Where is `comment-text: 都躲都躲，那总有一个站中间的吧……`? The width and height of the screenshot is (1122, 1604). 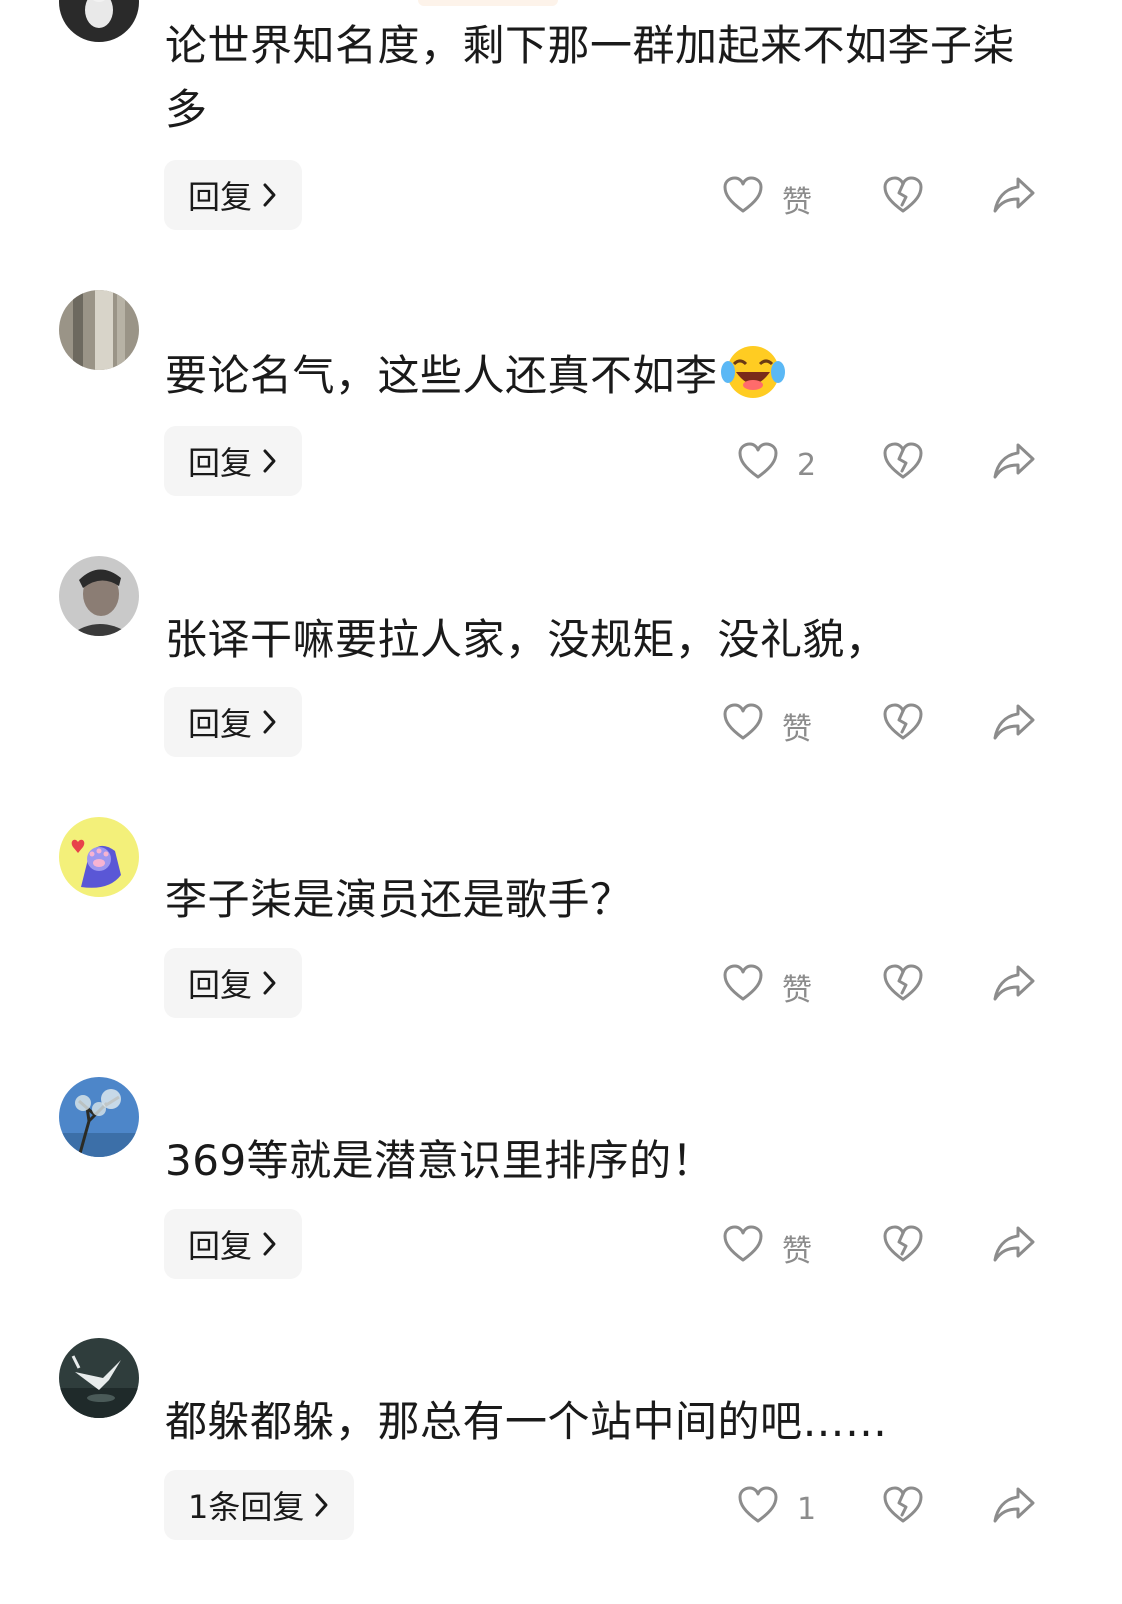
comment-text: 都躲都躲，那总有一个站中间的吧…… is located at coordinates (526, 1421).